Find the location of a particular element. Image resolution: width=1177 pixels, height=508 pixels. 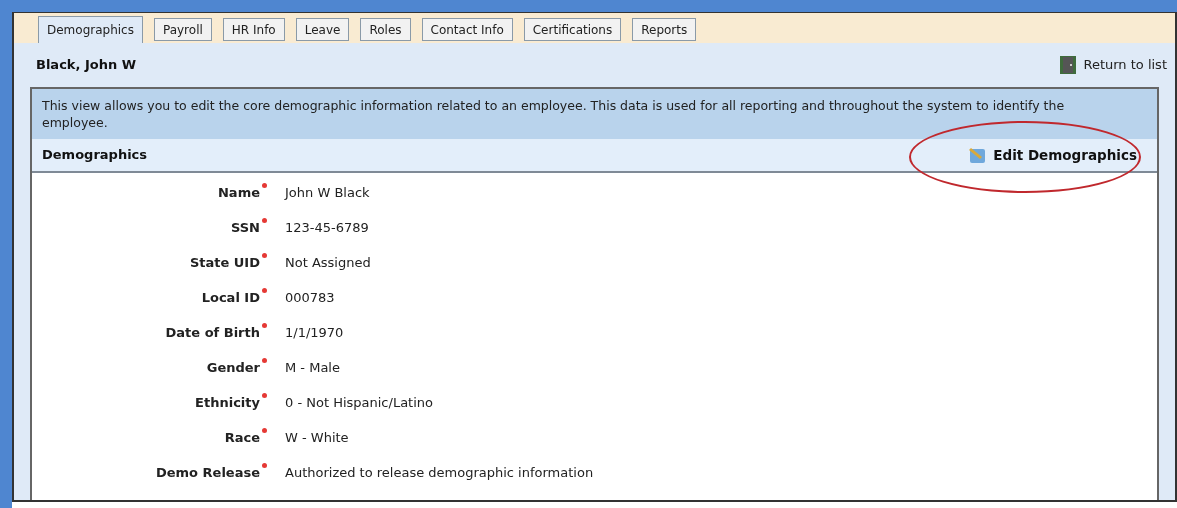

section-title: Demographics is located at coordinates (95, 155).